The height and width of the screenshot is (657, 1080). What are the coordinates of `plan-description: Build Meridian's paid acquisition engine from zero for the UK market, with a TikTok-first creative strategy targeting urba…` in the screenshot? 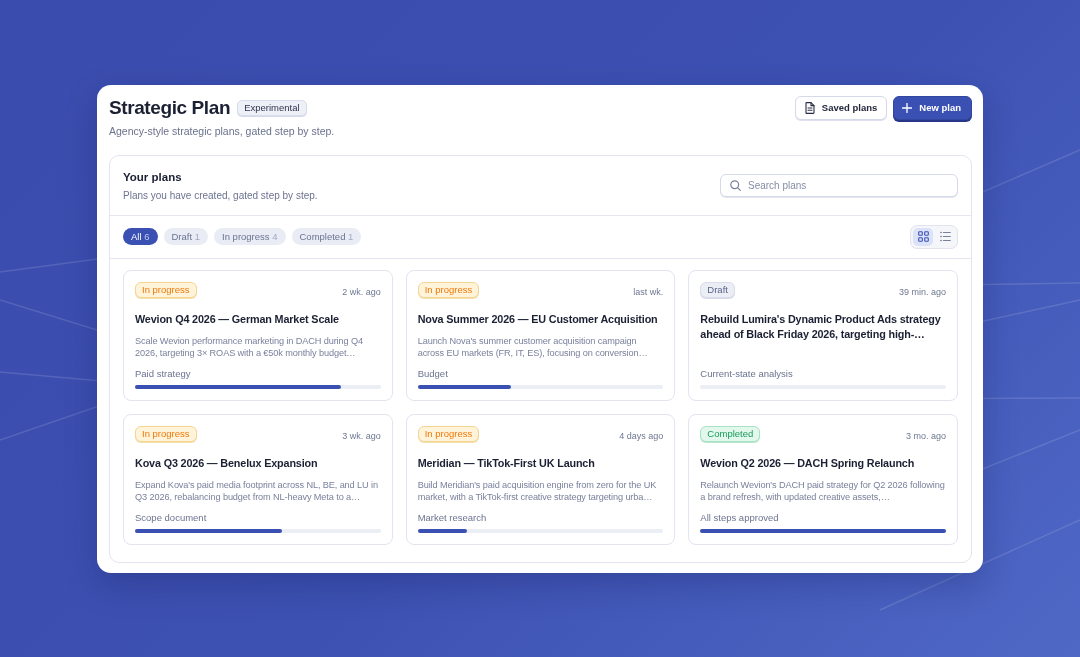 It's located at (537, 490).